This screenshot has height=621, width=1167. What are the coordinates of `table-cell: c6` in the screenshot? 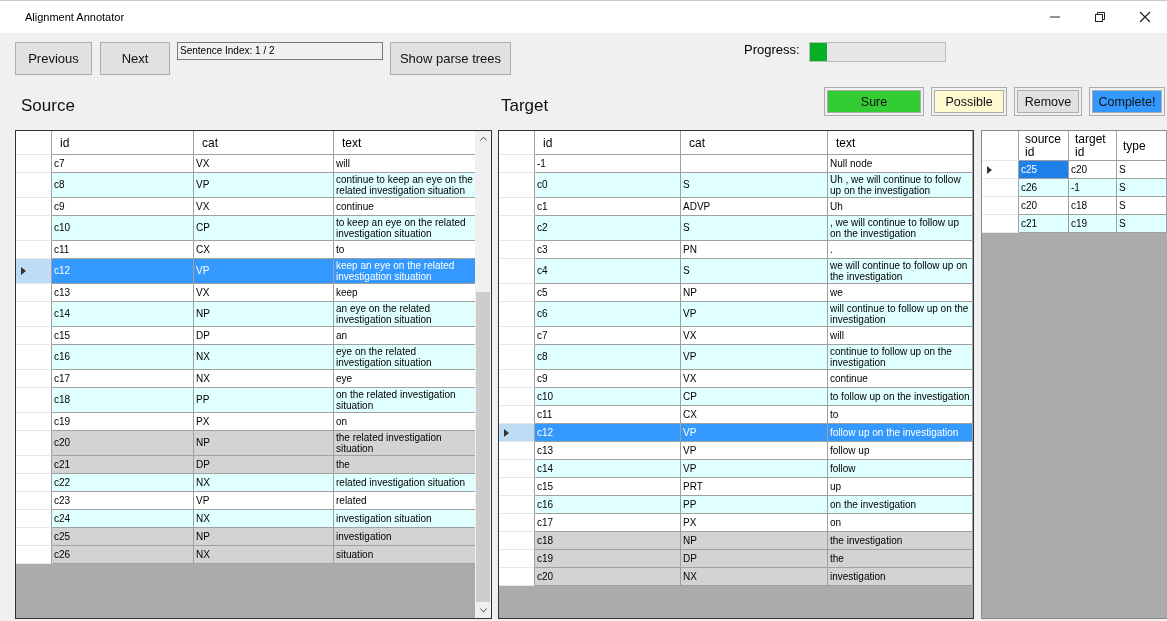 It's located at (608, 314).